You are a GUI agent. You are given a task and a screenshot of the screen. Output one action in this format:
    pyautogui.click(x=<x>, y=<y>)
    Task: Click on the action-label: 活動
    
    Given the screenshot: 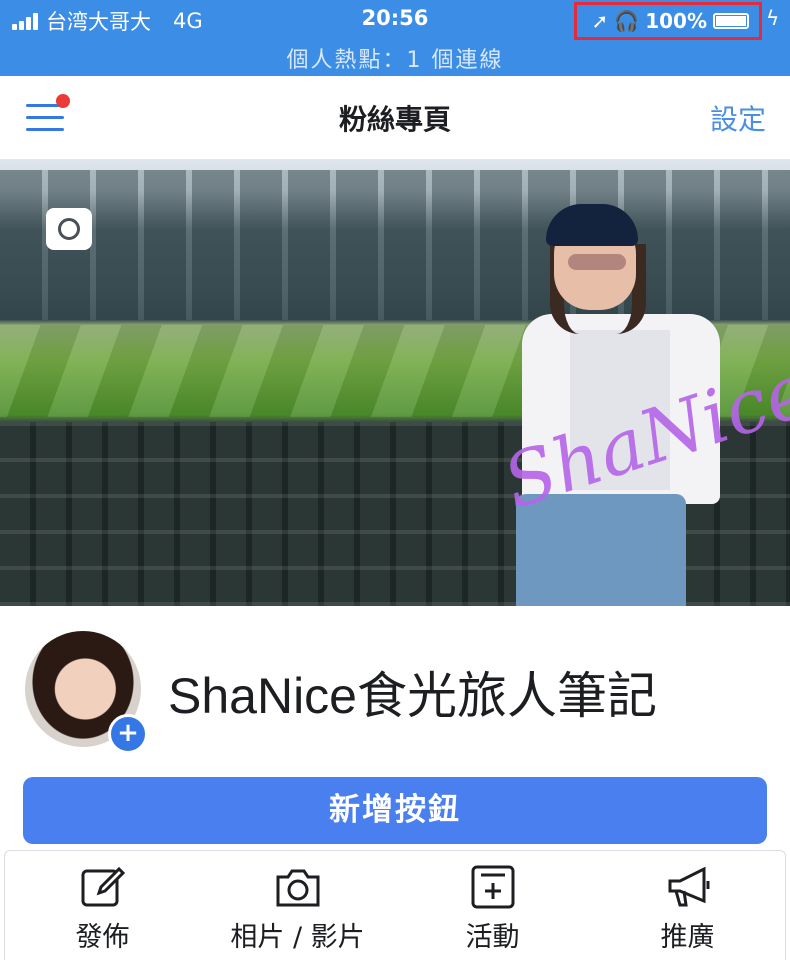 What is the action you would take?
    pyautogui.click(x=492, y=937)
    